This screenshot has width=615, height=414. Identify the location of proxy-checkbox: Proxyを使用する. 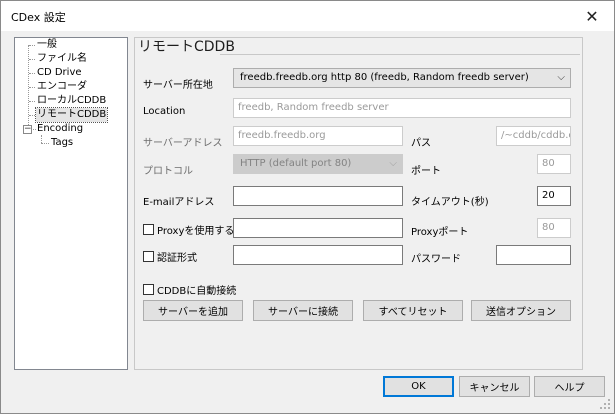
(188, 229).